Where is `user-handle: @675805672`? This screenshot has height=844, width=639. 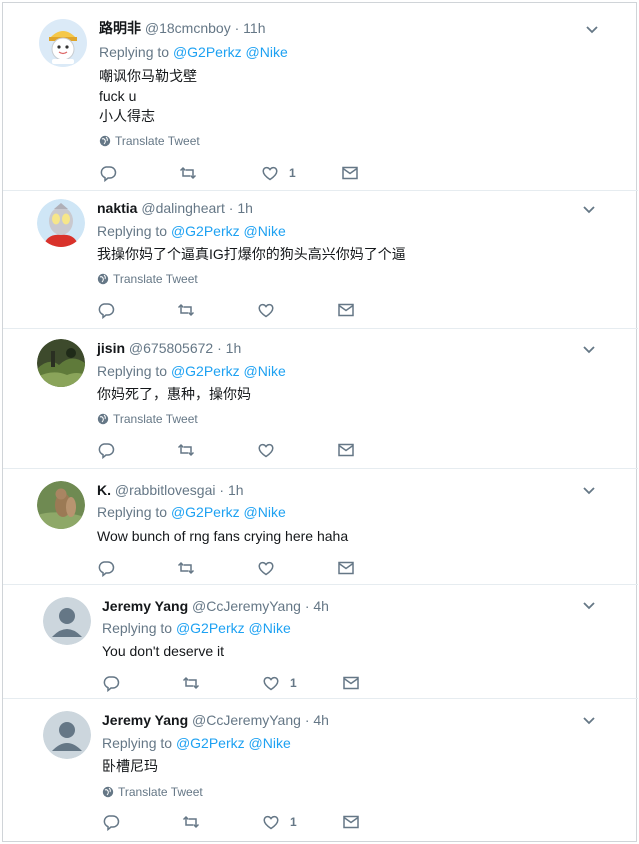 user-handle: @675805672 is located at coordinates (171, 348).